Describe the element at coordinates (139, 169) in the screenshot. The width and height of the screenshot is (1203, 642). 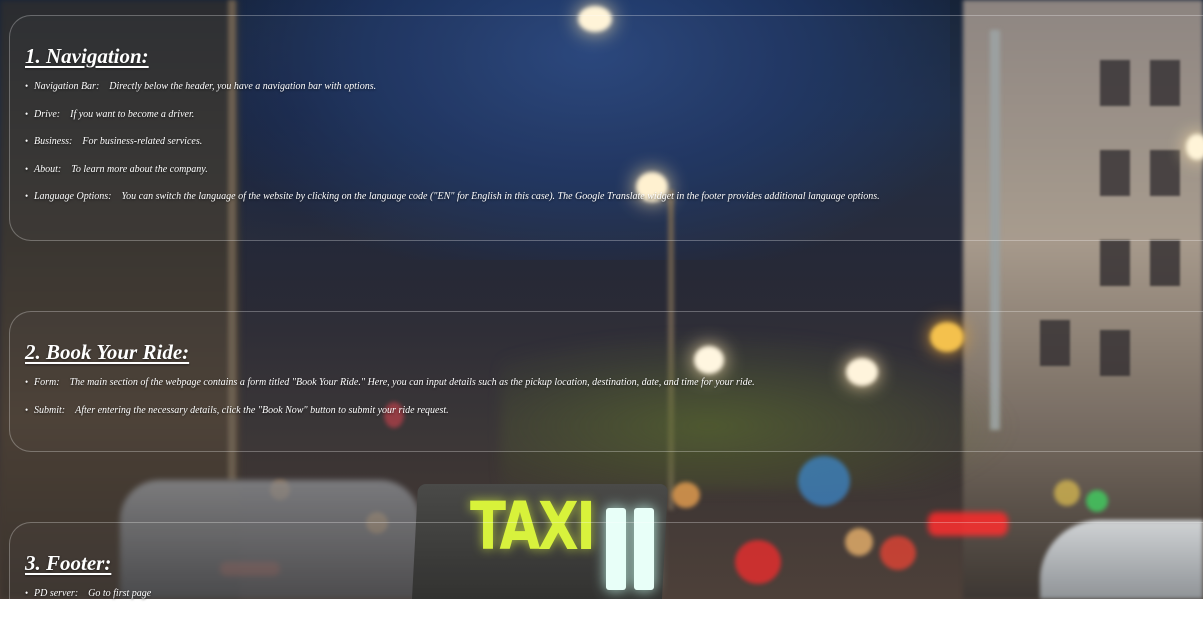
I see `item-text: To learn more about the company.` at that location.